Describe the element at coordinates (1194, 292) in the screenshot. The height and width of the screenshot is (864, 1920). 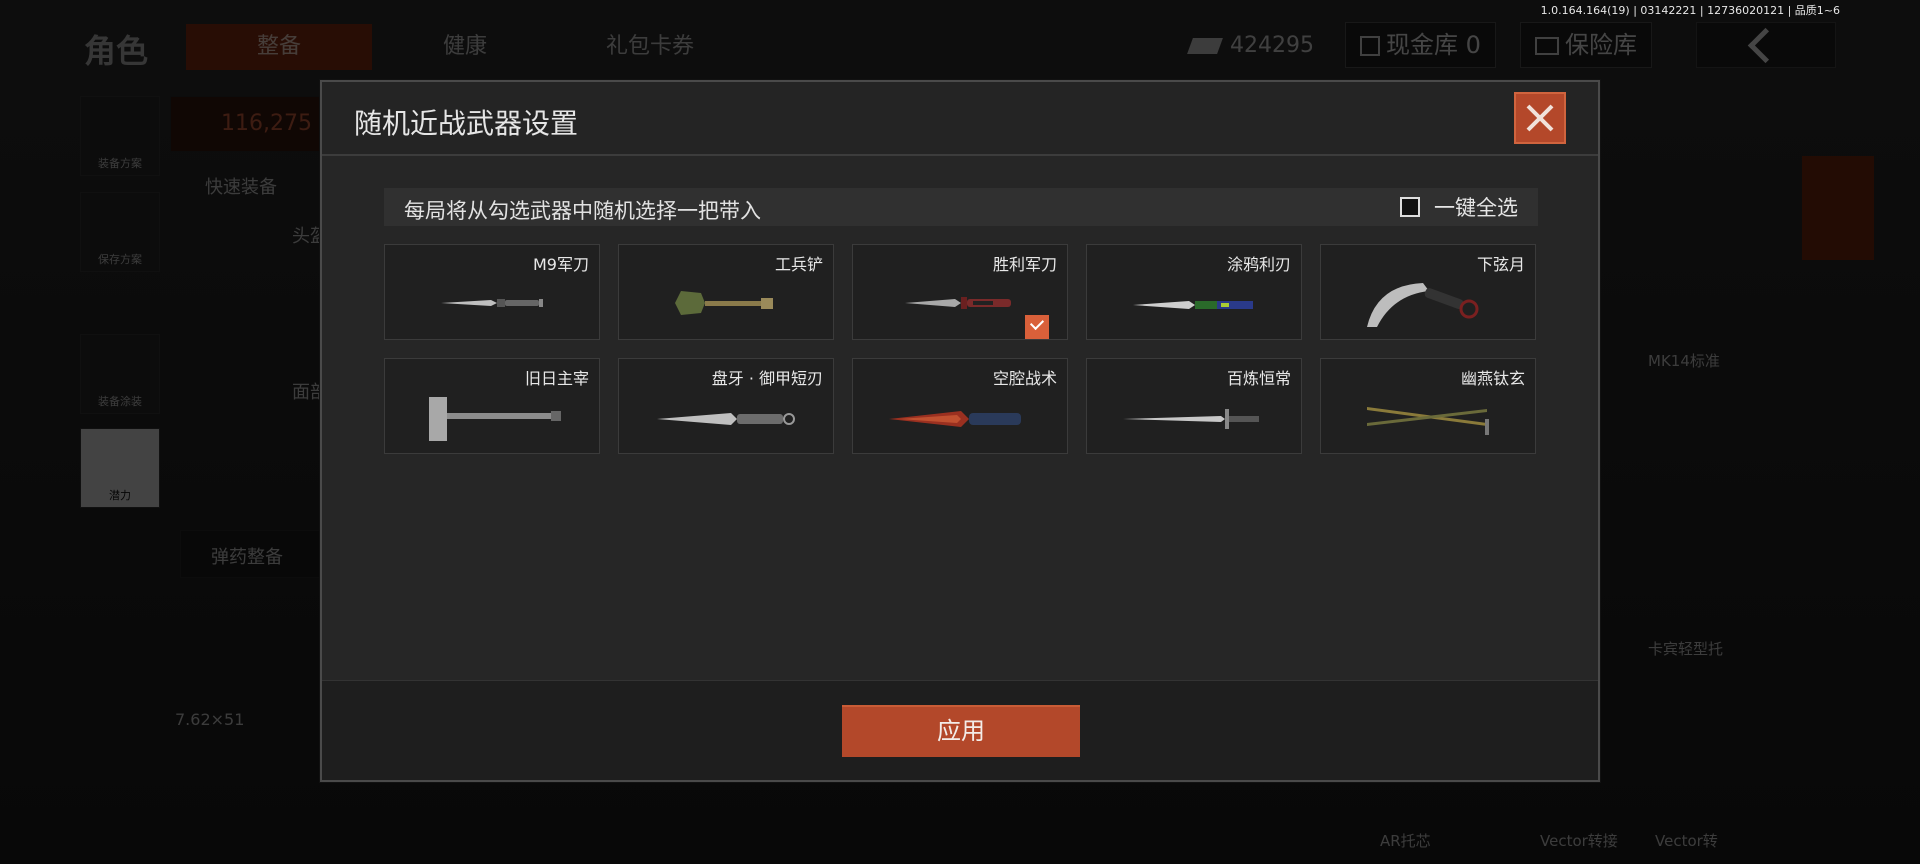
I see `weapon-card-graffiti: 涂鸦利刃` at that location.